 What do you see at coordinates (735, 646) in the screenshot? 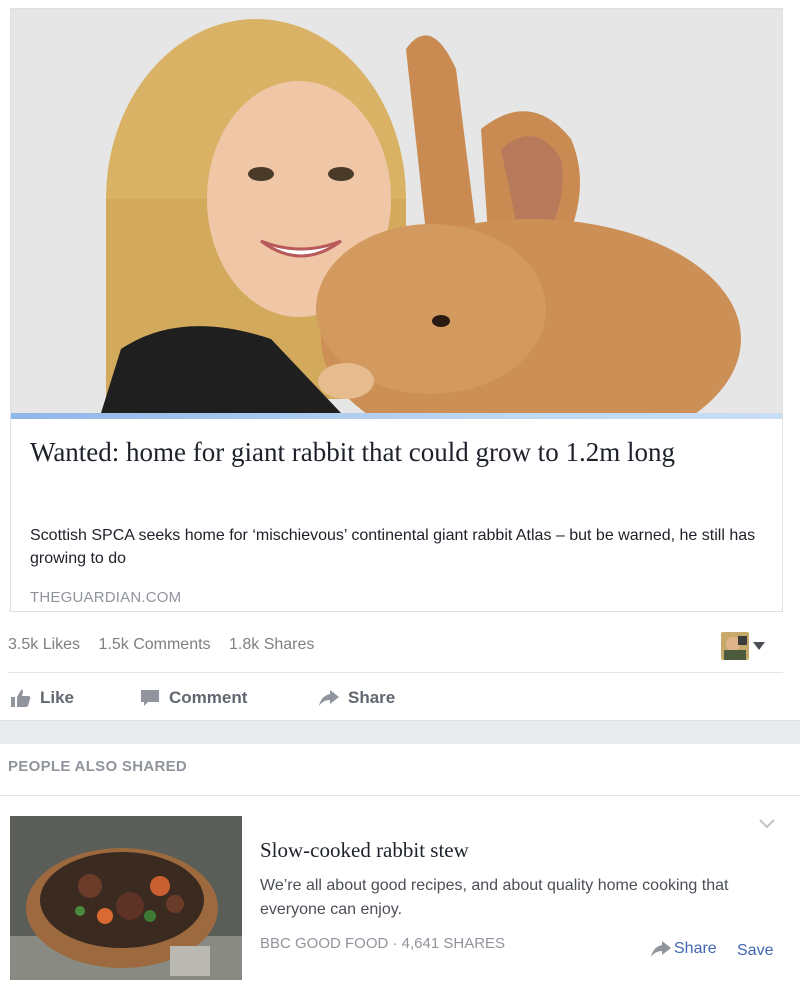
I see `avatar` at bounding box center [735, 646].